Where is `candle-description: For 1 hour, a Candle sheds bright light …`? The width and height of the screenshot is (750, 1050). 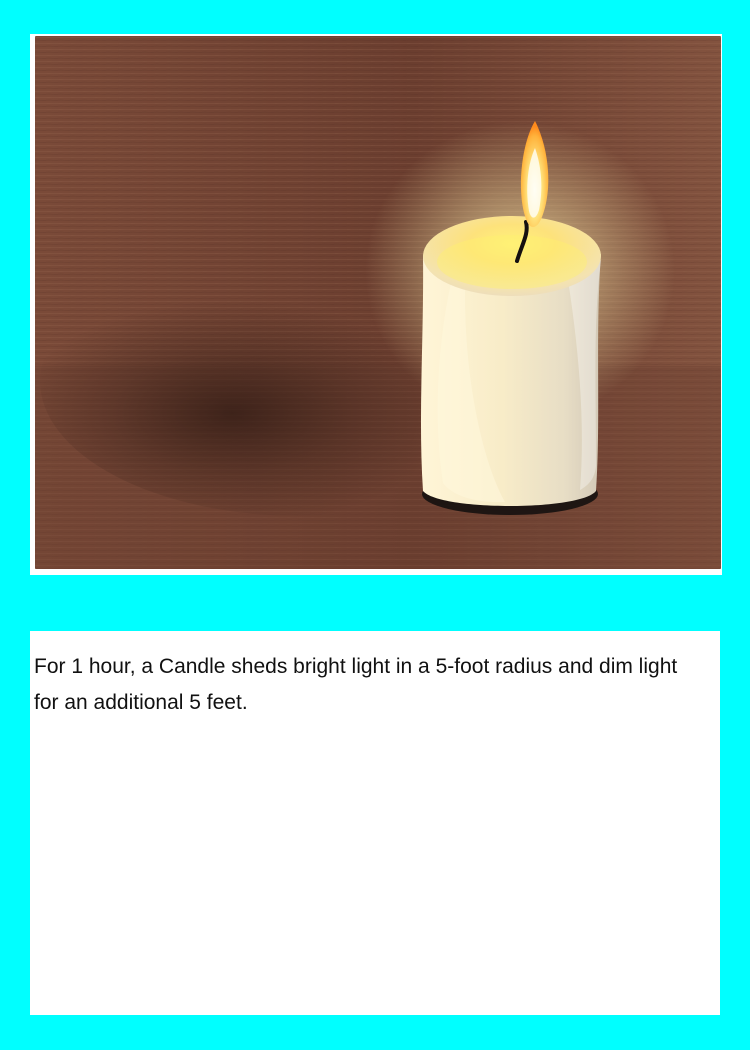 candle-description: For 1 hour, a Candle sheds bright light … is located at coordinates (356, 684).